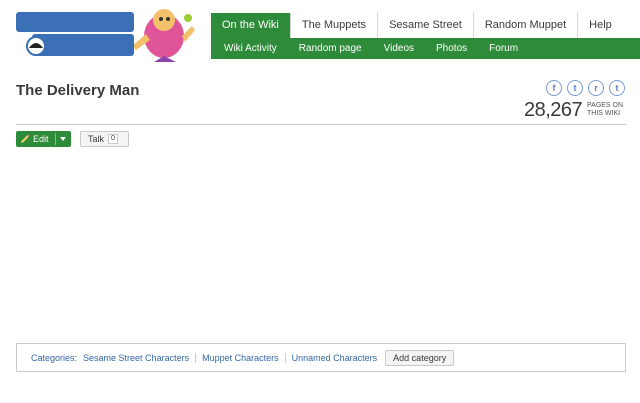 The height and width of the screenshot is (403, 640). Describe the element at coordinates (96, 139) in the screenshot. I see `talk-label: Talk` at that location.